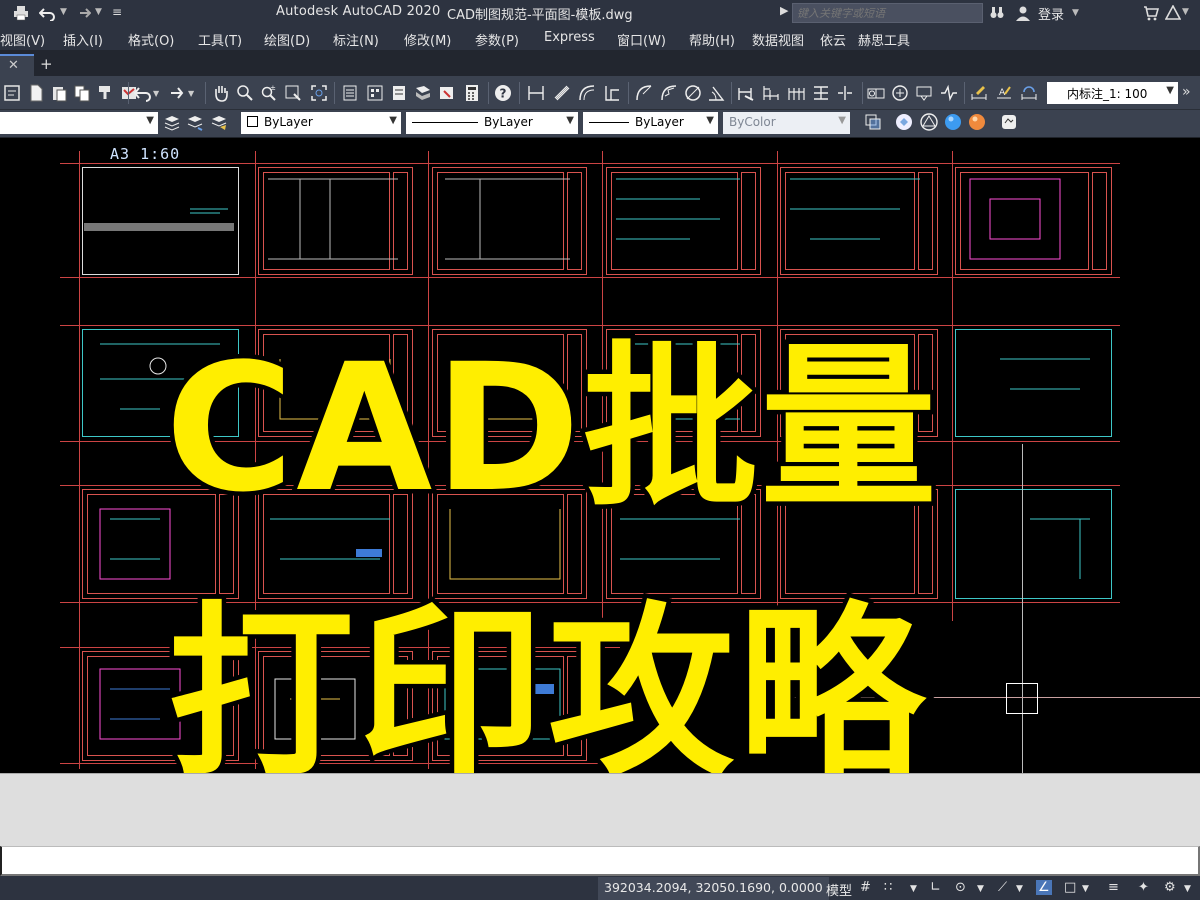 The width and height of the screenshot is (1200, 900). What do you see at coordinates (1023, 13) in the screenshot?
I see `user-icon` at bounding box center [1023, 13].